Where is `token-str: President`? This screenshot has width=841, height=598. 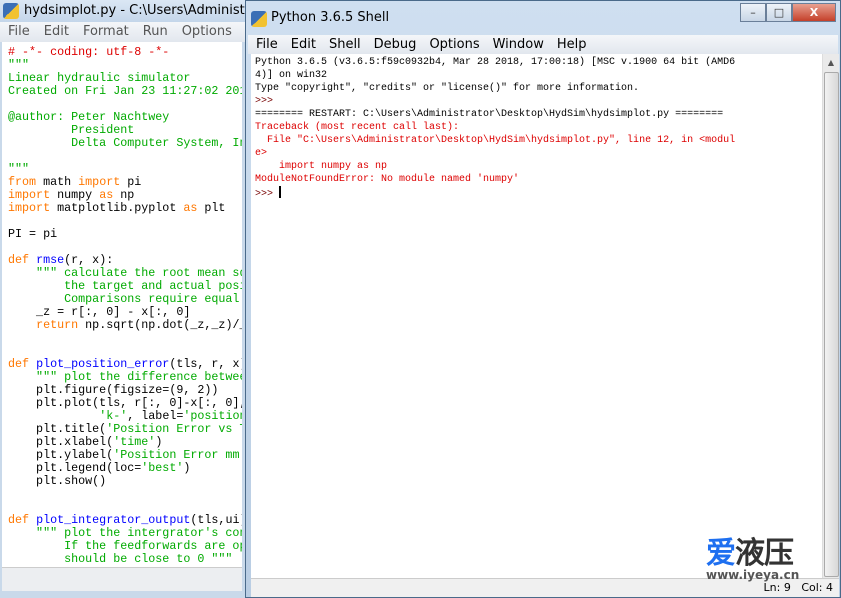
token-str: President is located at coordinates (71, 130).